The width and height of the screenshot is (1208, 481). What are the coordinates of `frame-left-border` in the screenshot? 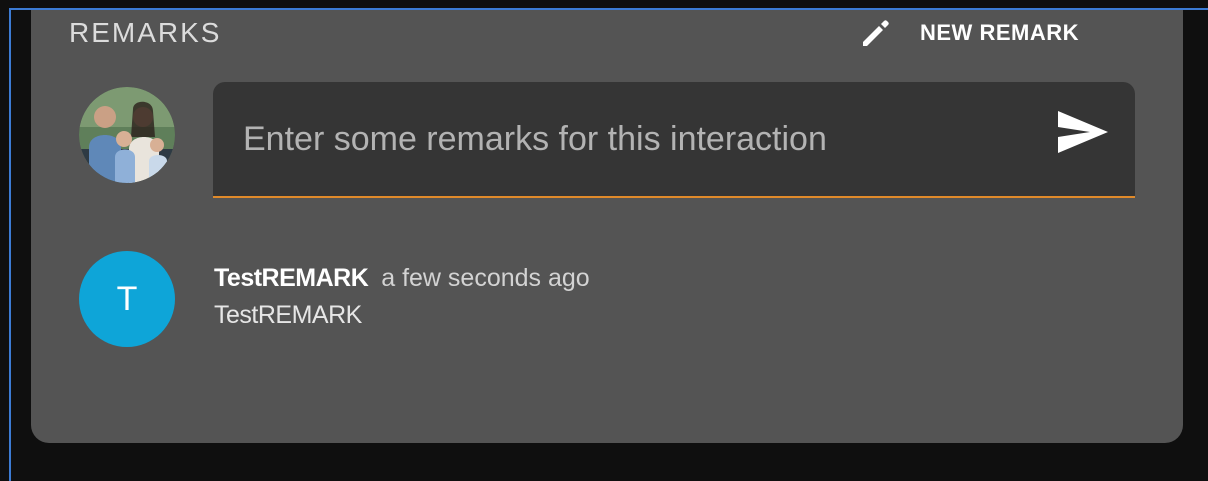 It's located at (10, 245).